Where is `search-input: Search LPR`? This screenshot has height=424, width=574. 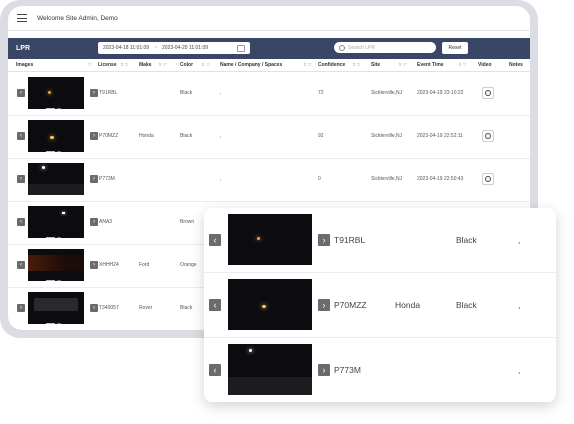 search-input: Search LPR is located at coordinates (385, 47).